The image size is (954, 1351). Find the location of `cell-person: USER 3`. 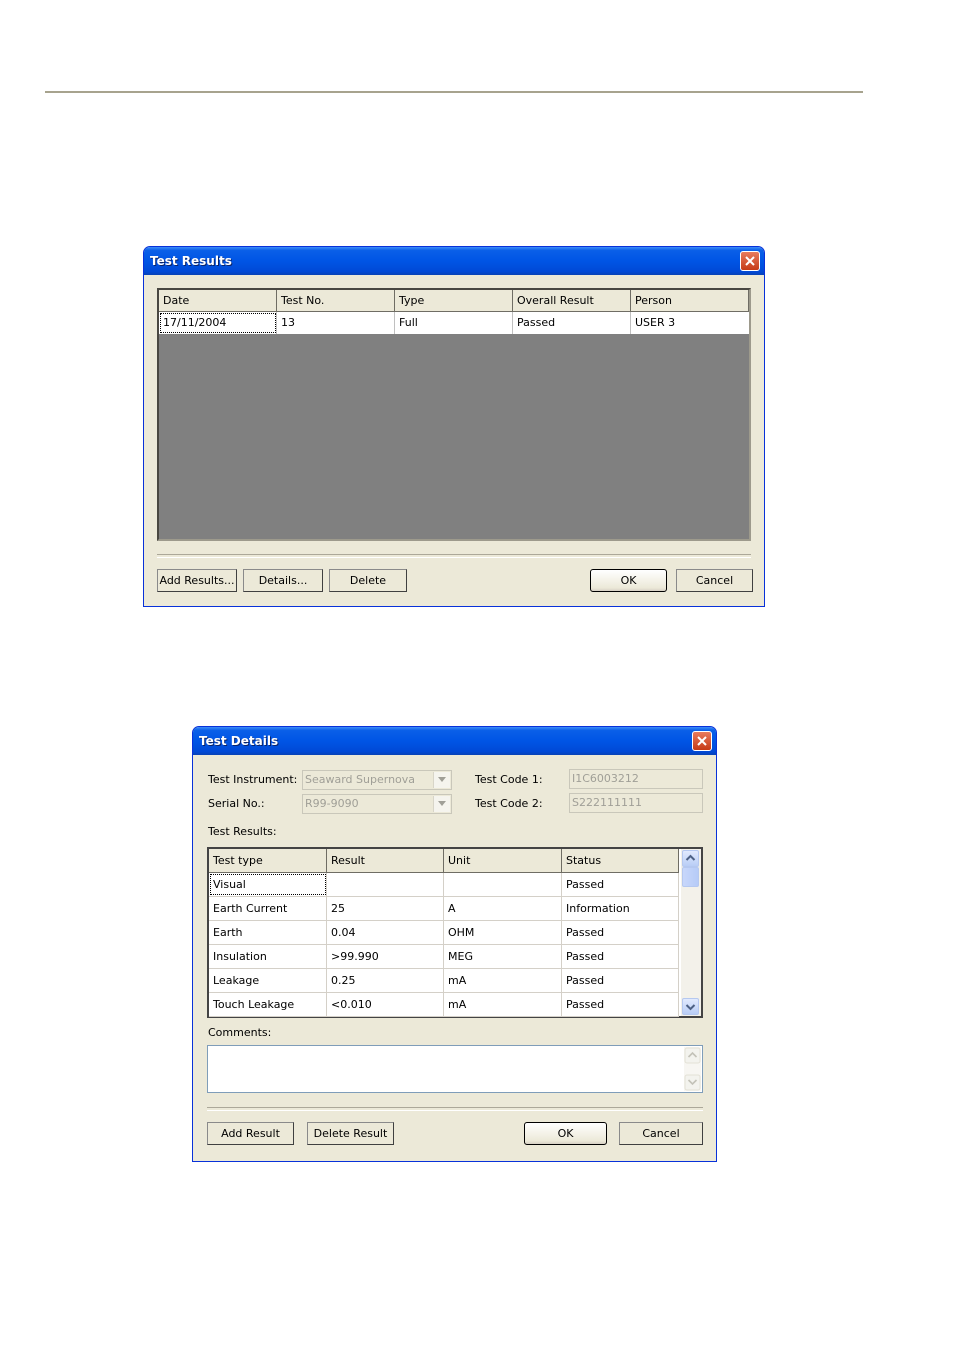

cell-person: USER 3 is located at coordinates (655, 322).